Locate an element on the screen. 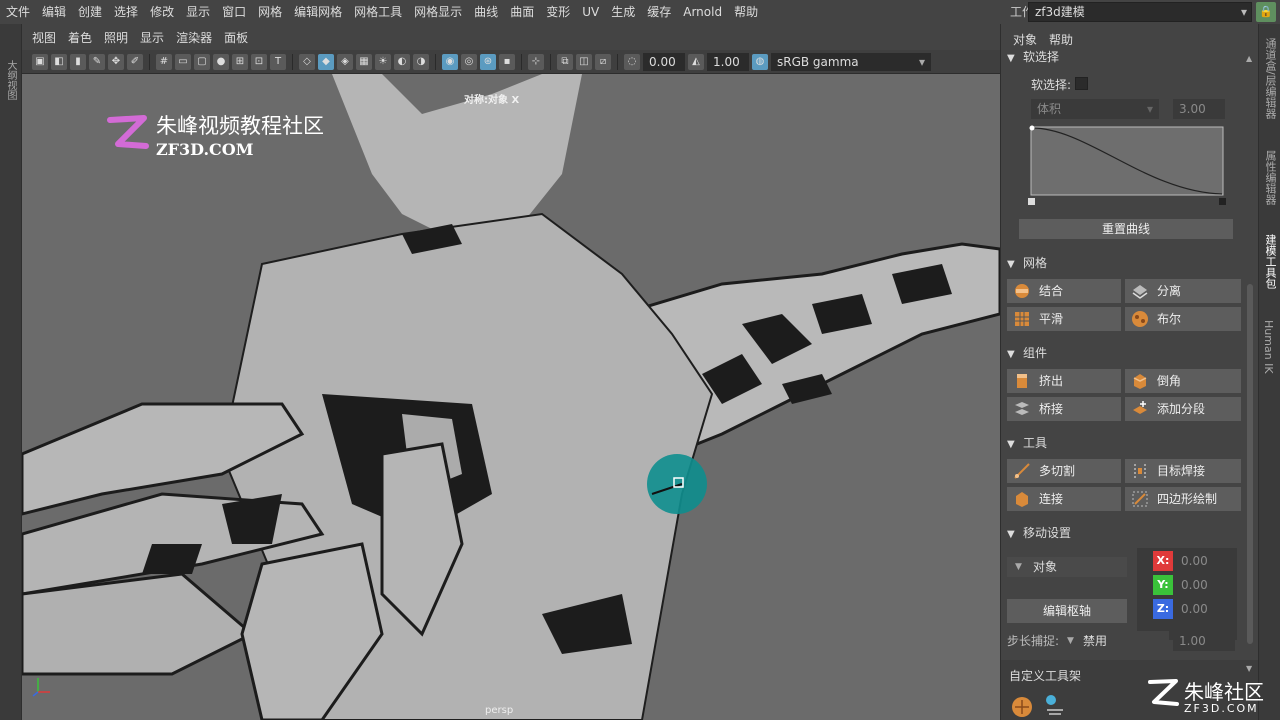 This screenshot has width=1280, height=720. wireframe-on-shaded-icon: ◈ is located at coordinates (345, 61).